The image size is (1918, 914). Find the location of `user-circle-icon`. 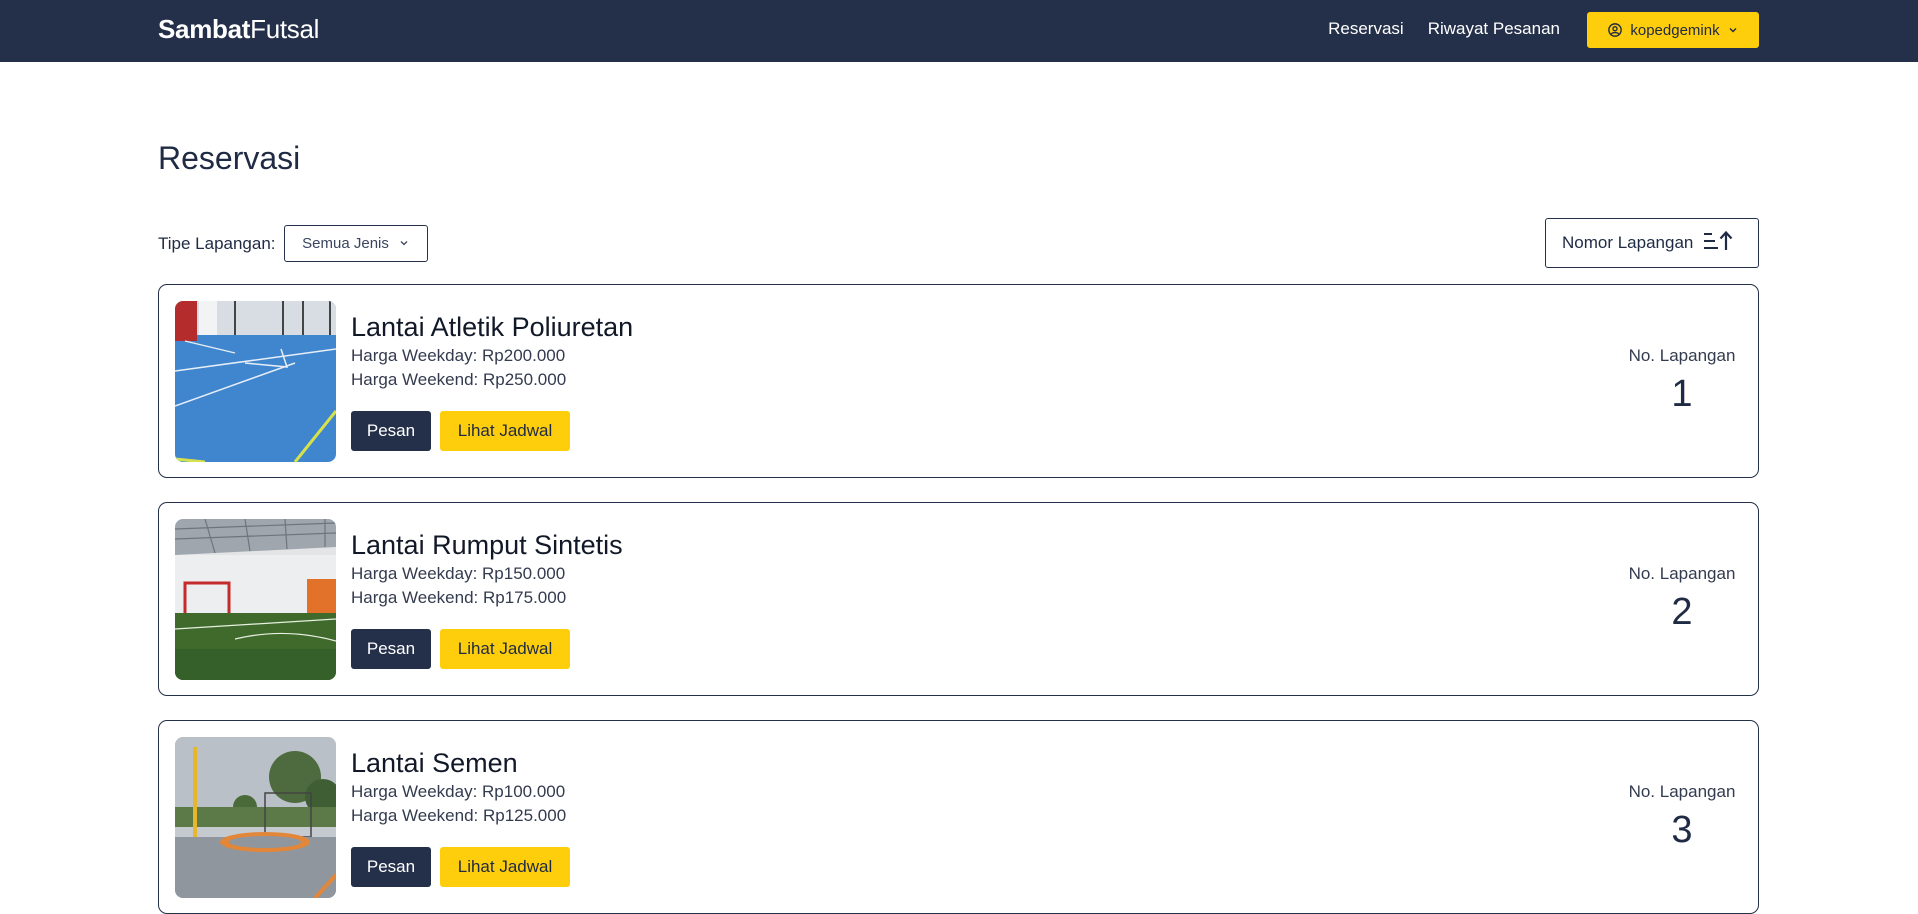

user-circle-icon is located at coordinates (1615, 30).